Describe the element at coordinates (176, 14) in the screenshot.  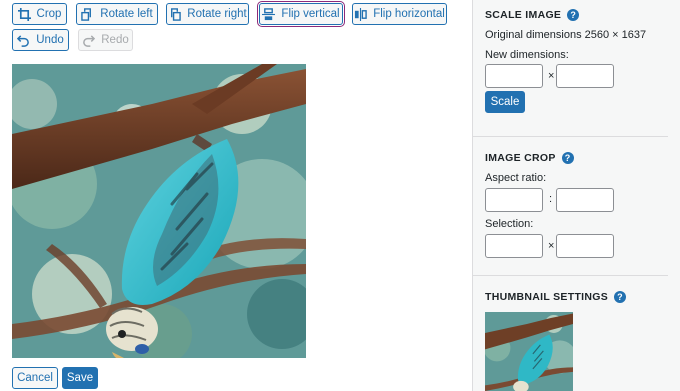
I see `rotate-right-icon` at that location.